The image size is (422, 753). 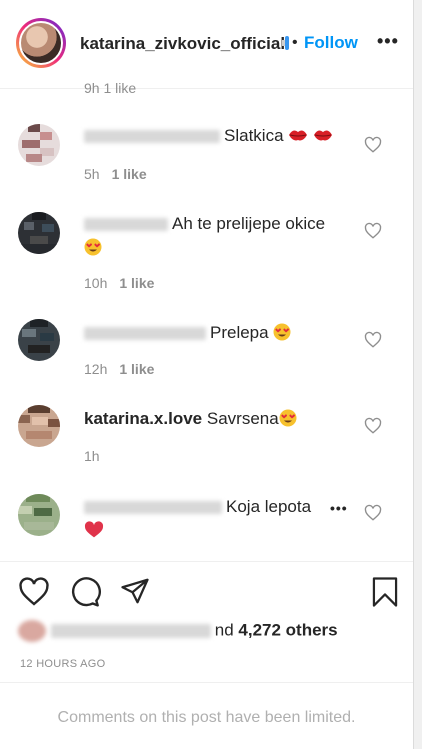 I want to click on likes-summary: nd 4,272 others, so click(x=178, y=631).